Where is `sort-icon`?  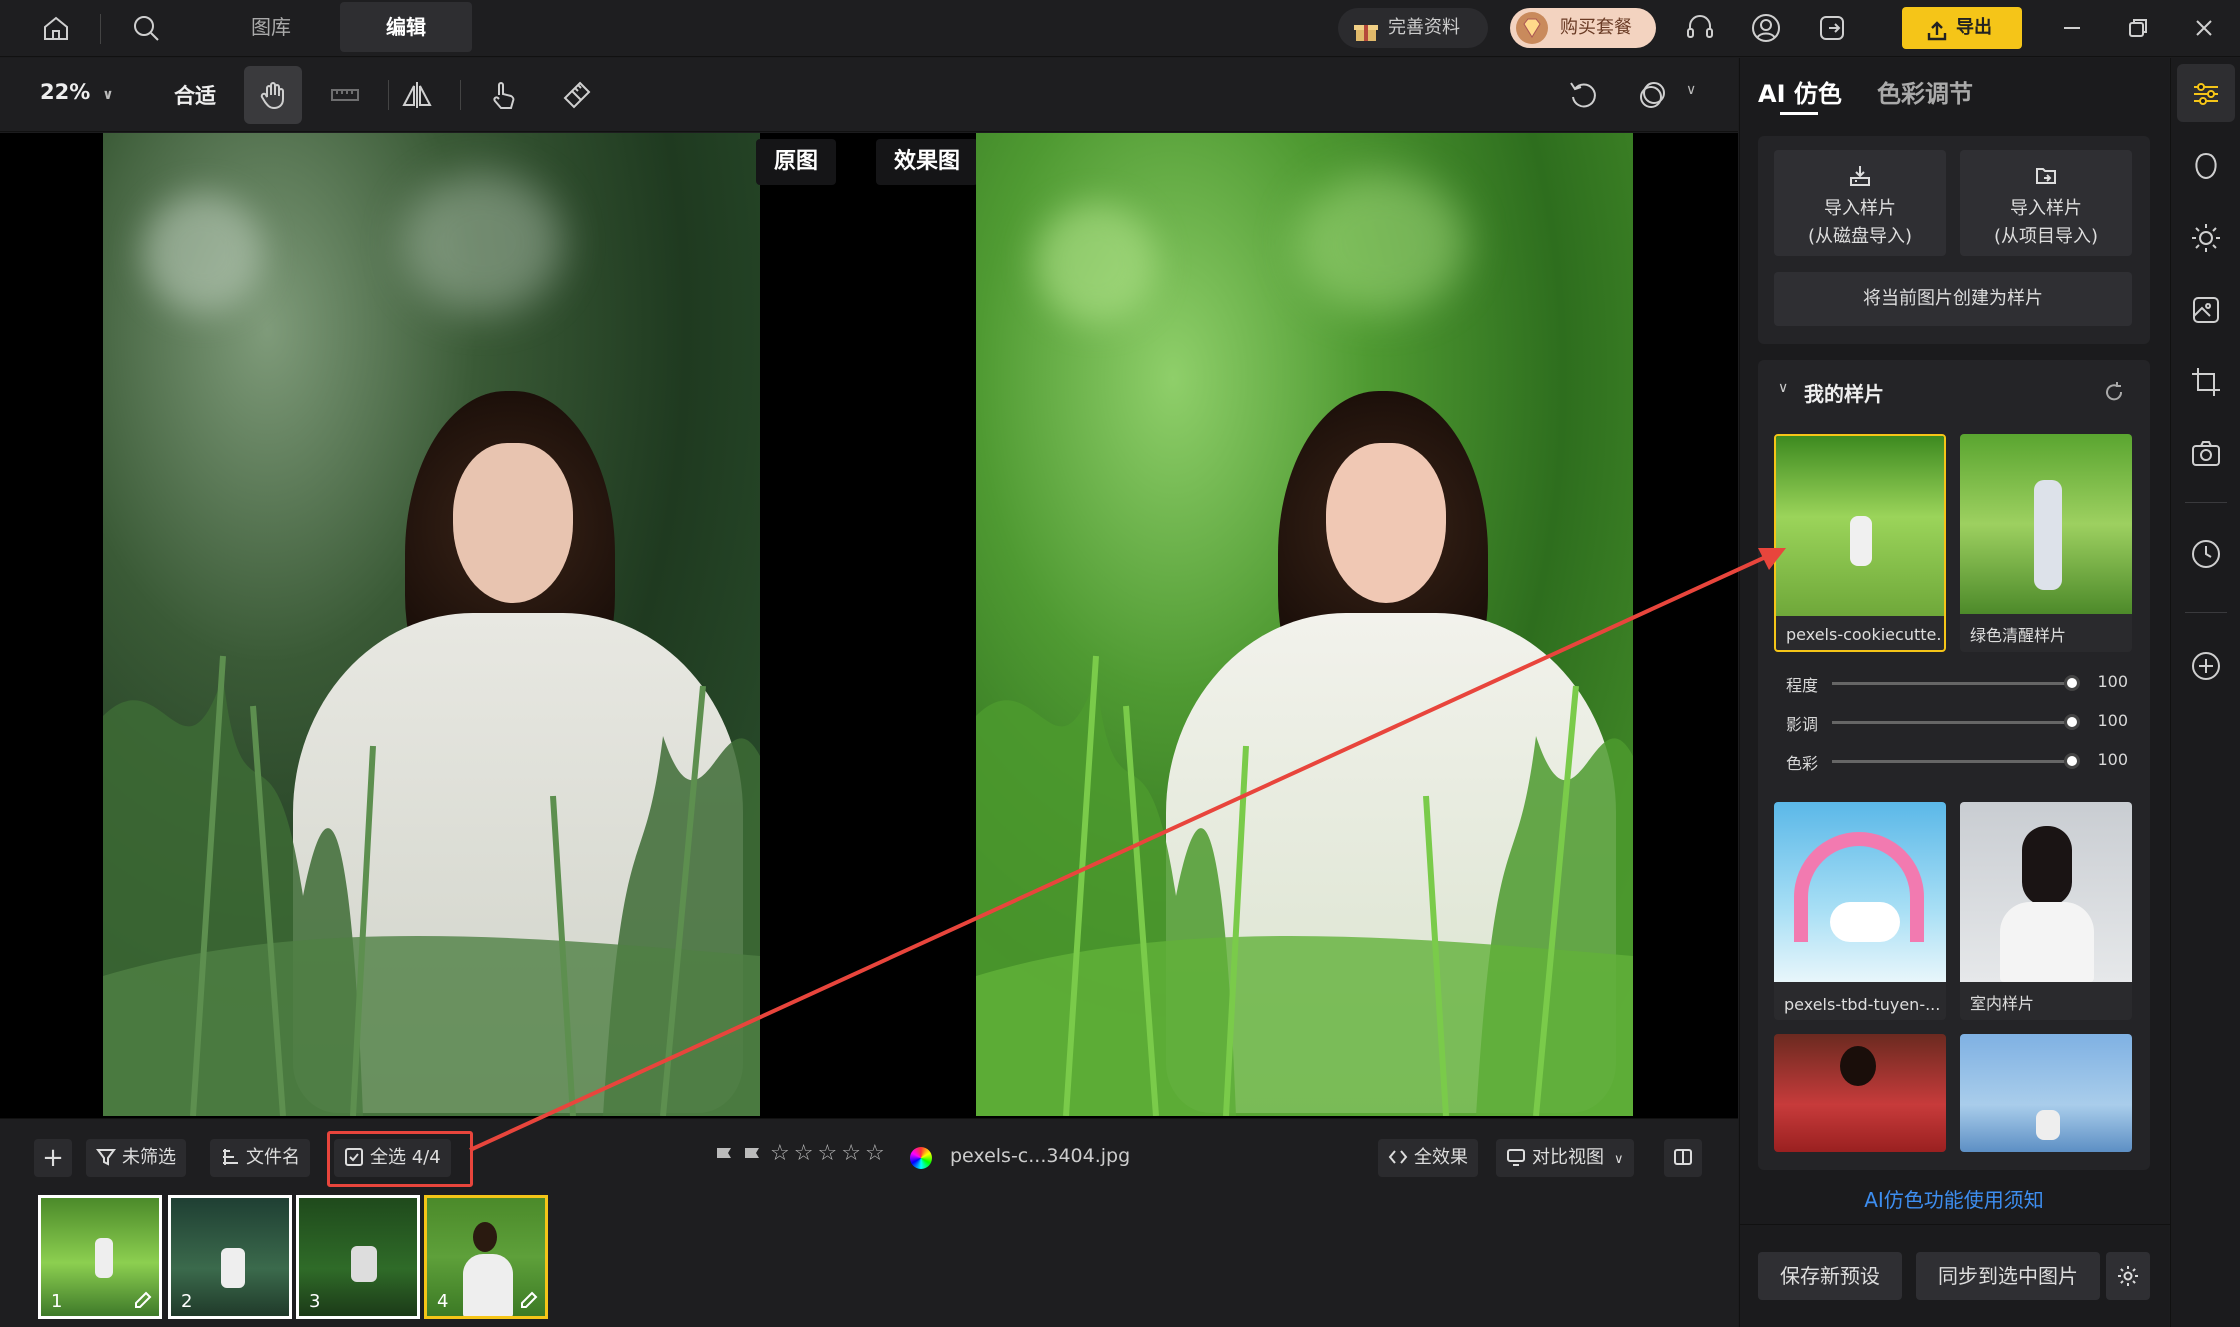
sort-icon is located at coordinates (230, 1157).